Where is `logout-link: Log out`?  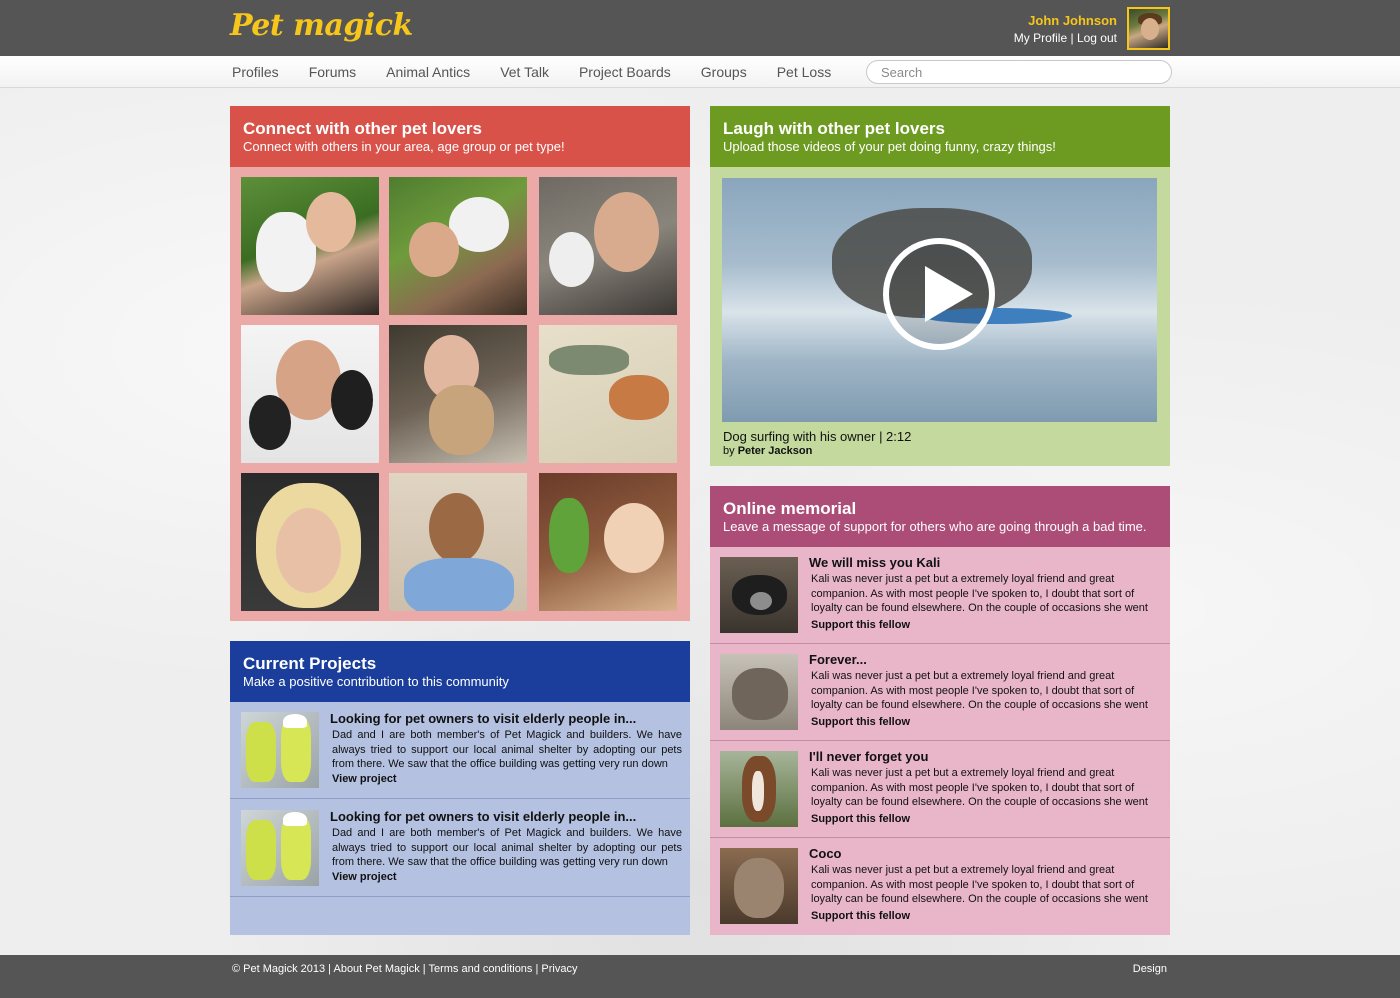
logout-link: Log out is located at coordinates (1097, 38).